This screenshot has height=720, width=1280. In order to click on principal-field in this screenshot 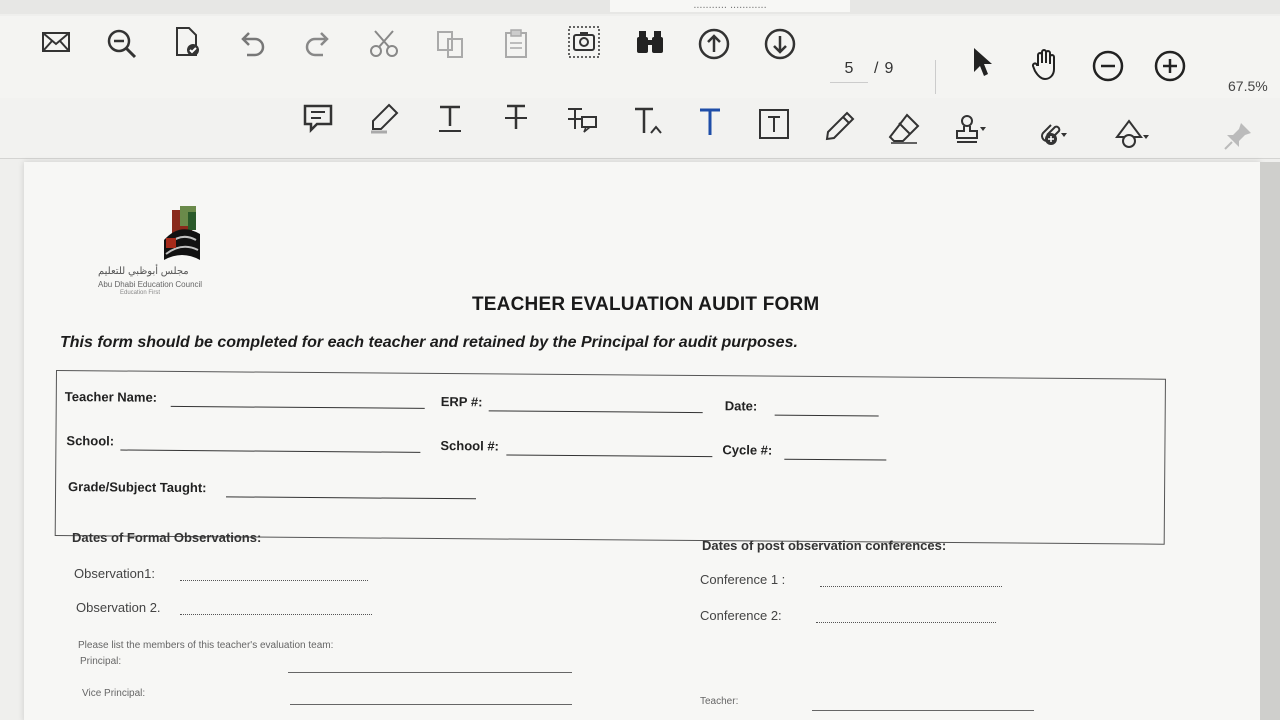, I will do `click(430, 672)`.